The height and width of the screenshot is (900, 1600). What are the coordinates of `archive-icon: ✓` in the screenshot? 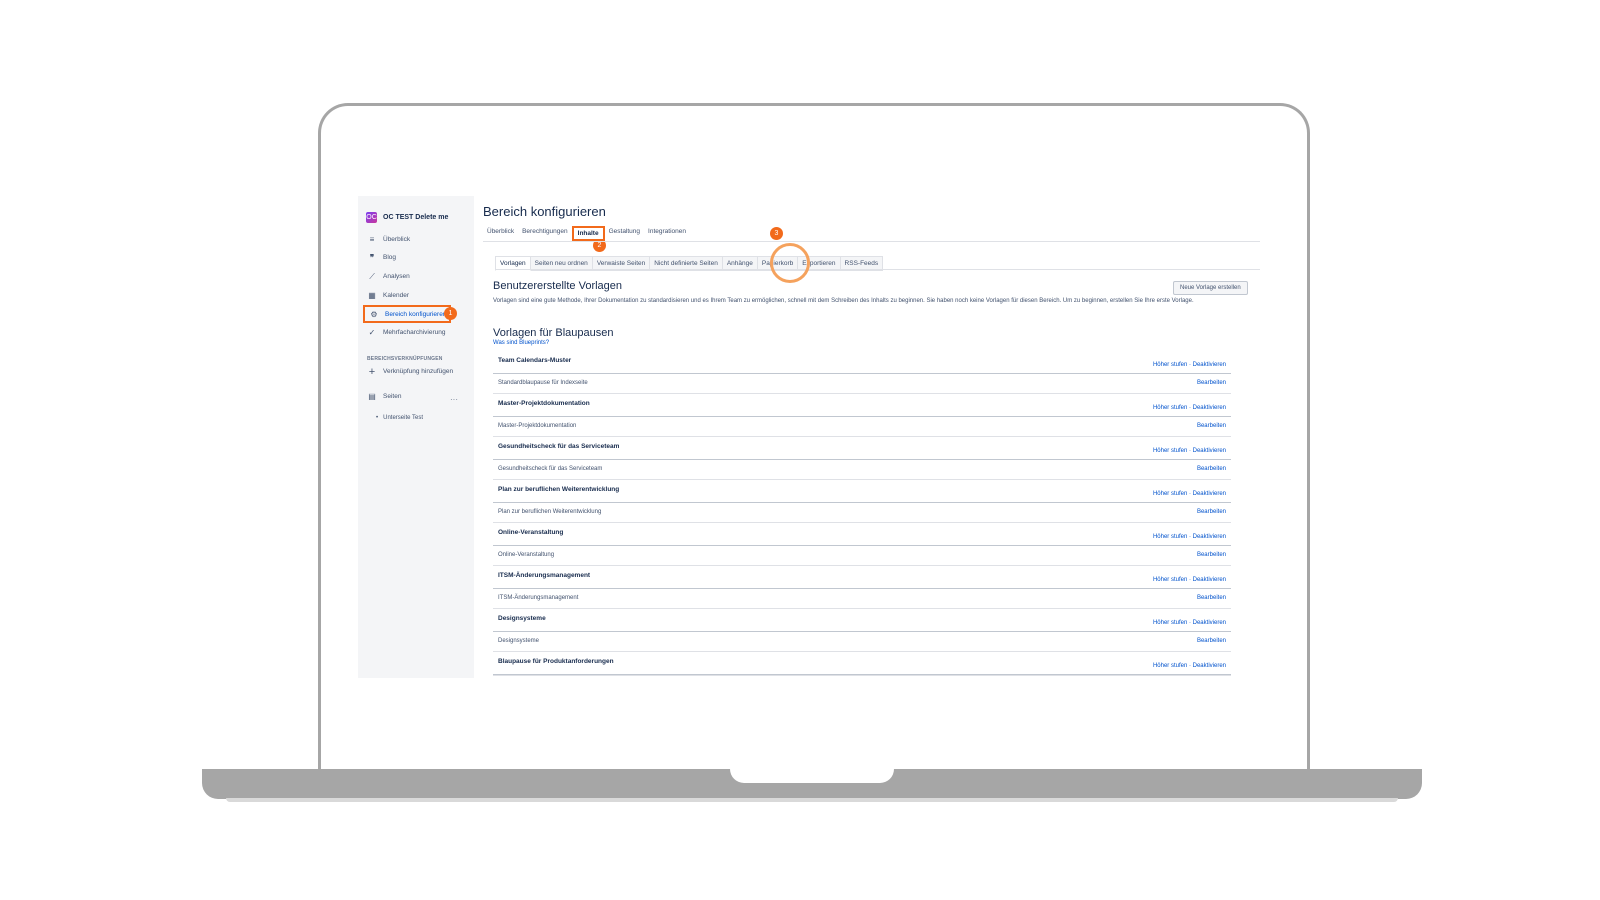 It's located at (372, 332).